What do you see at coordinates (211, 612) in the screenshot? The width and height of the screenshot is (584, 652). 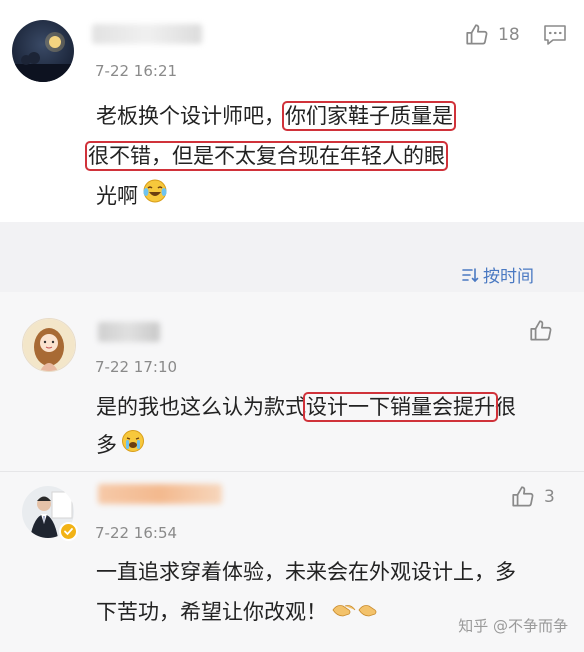 I see `comment-text: 下苦功，希望让你改观！` at bounding box center [211, 612].